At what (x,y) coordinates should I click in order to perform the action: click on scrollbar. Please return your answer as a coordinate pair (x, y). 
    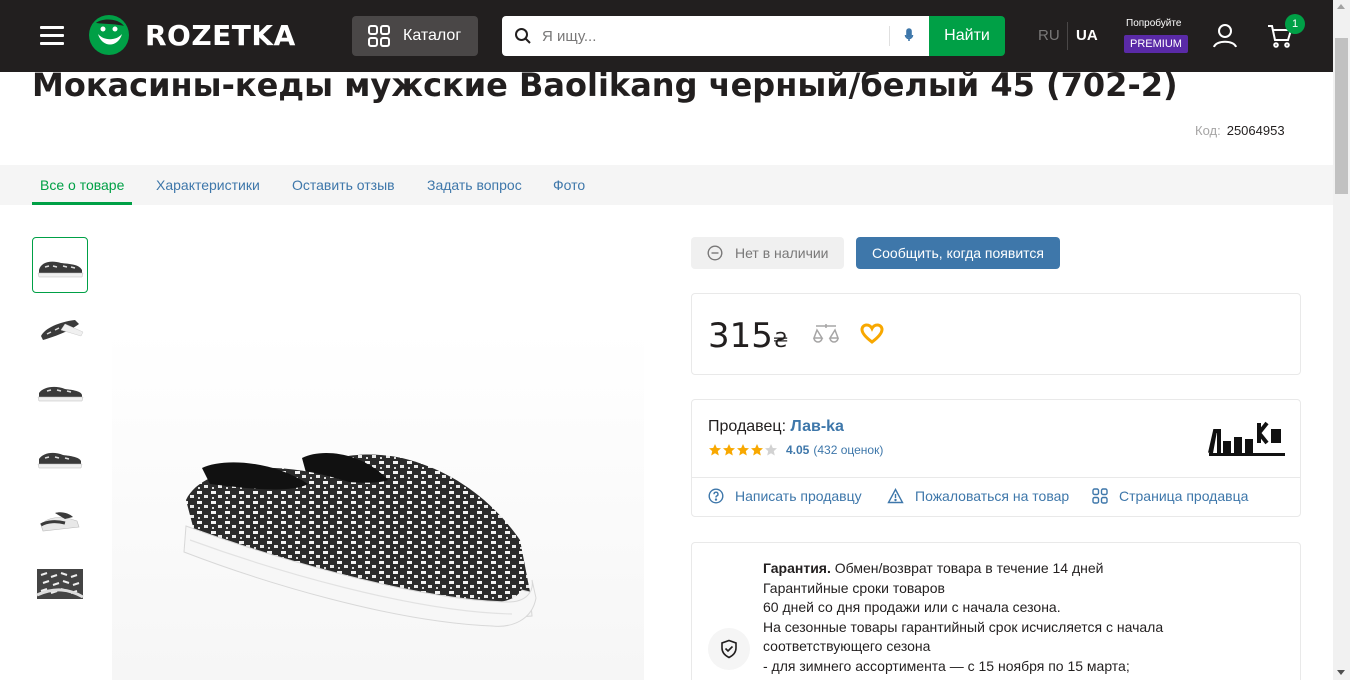
    Looking at the image, I should click on (1341, 340).